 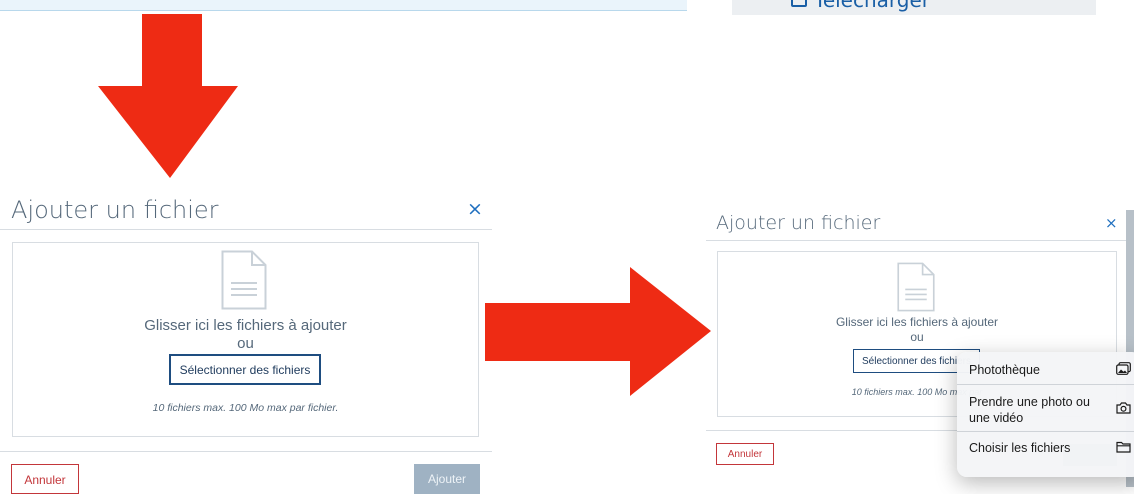 What do you see at coordinates (1020, 448) in the screenshot?
I see `menu-item-label: Choisir les fichiers` at bounding box center [1020, 448].